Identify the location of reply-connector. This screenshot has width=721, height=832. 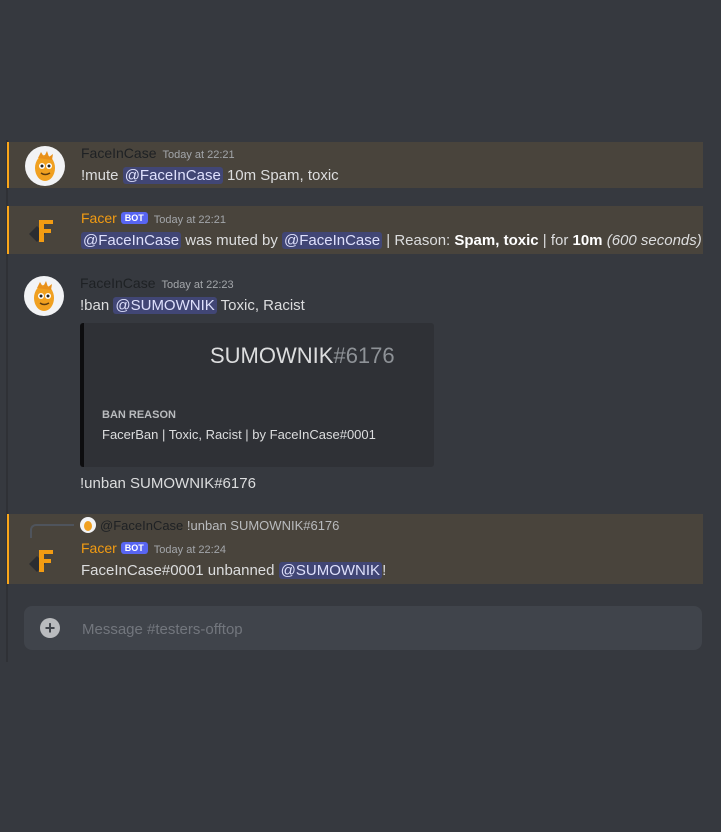
(52, 531).